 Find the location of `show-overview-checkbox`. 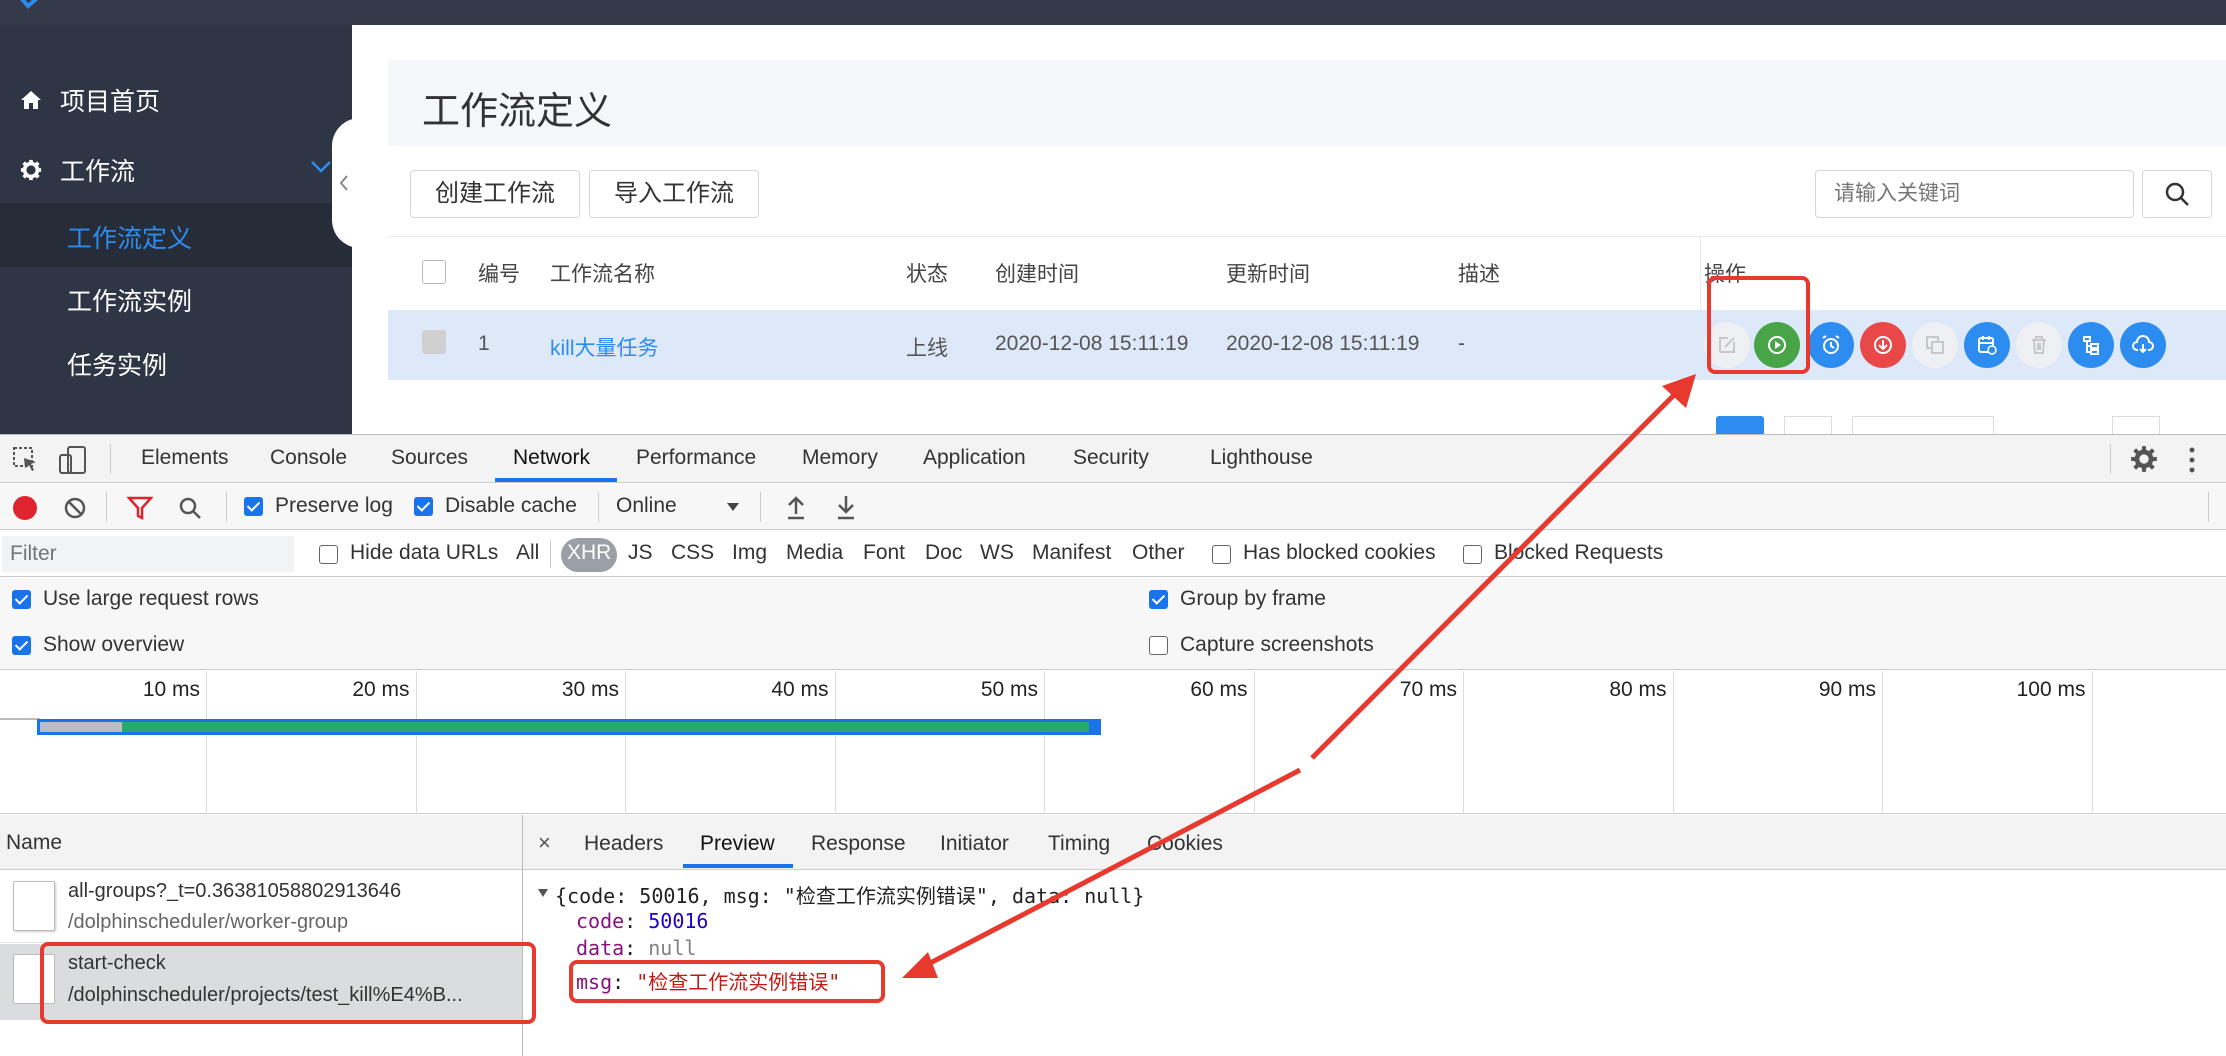

show-overview-checkbox is located at coordinates (21, 645).